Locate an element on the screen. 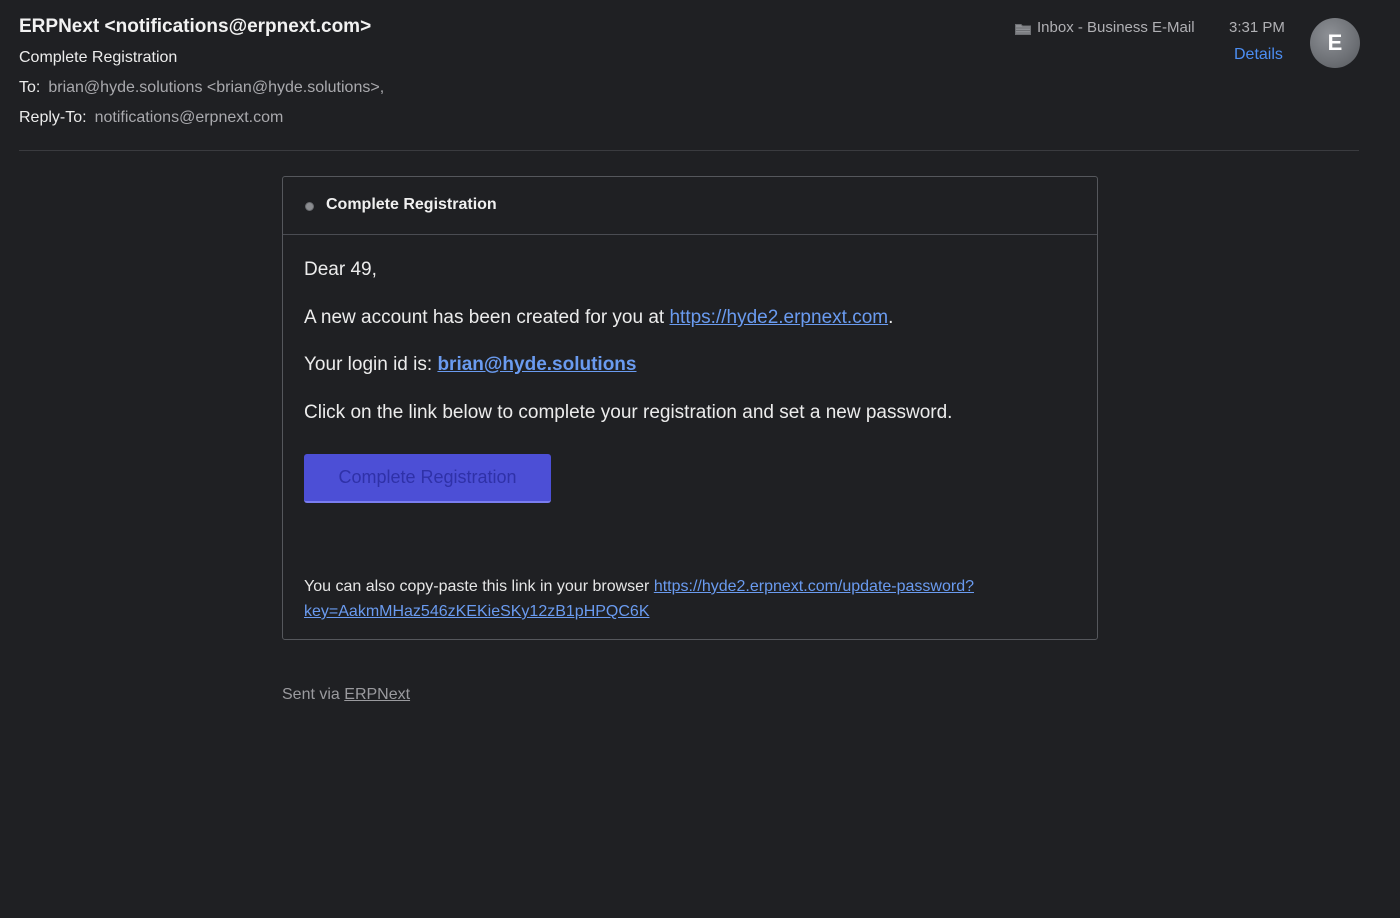  mailbox-label: Inbox - Business E-Mail is located at coordinates (1116, 27).